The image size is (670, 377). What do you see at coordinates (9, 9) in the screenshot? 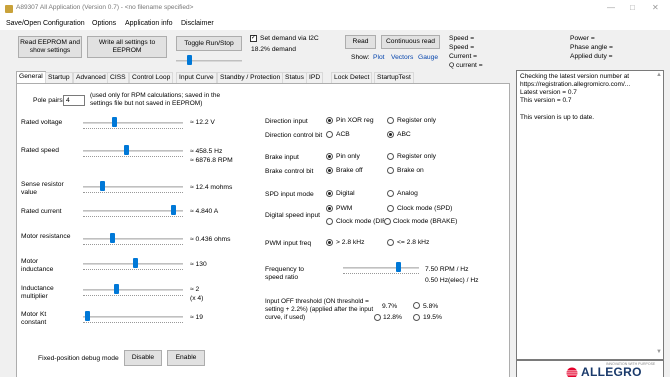
I see `app-icon` at bounding box center [9, 9].